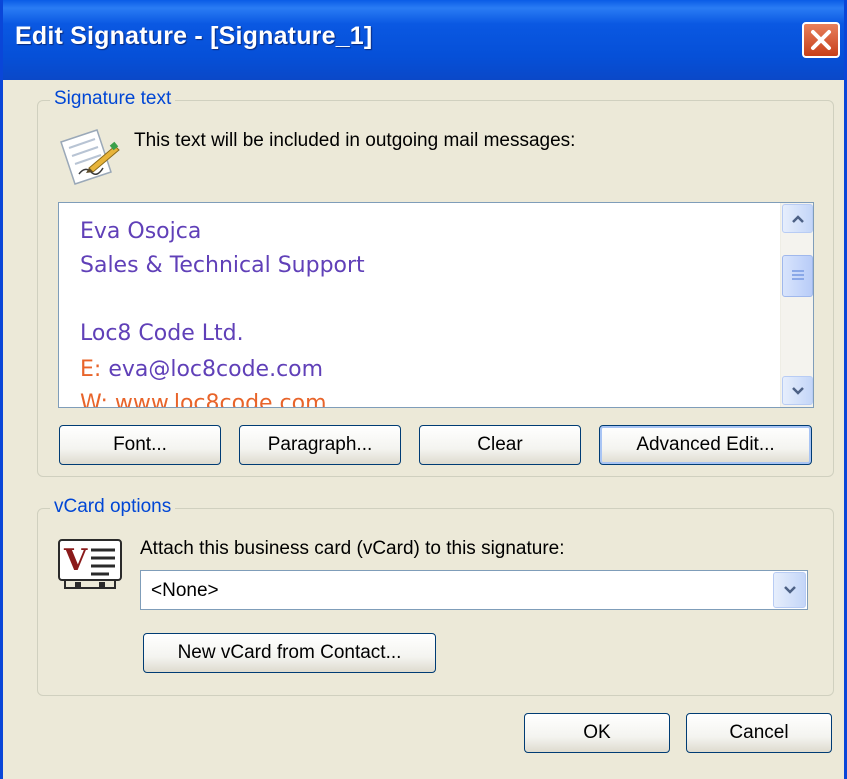 This screenshot has height=779, width=847. What do you see at coordinates (423, 40) in the screenshot?
I see `title-bar: Edit Signature - [Signature_1]` at bounding box center [423, 40].